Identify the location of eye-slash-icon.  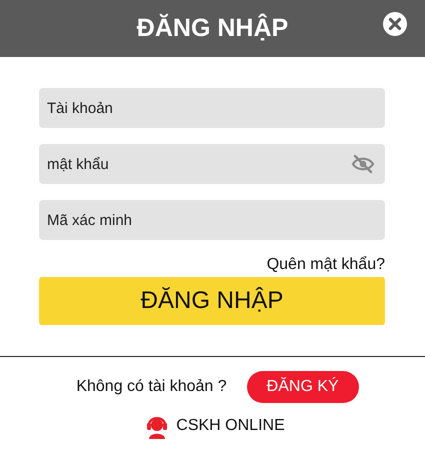
(363, 164).